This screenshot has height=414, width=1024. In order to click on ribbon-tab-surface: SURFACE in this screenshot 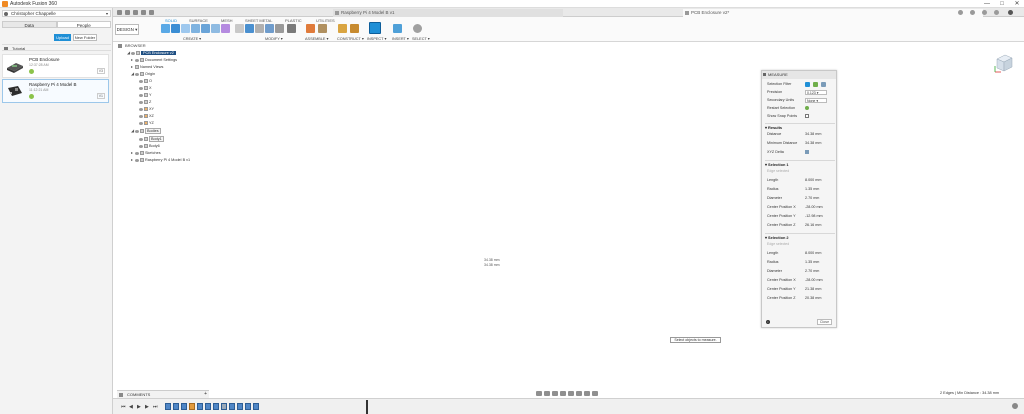, I will do `click(198, 20)`.